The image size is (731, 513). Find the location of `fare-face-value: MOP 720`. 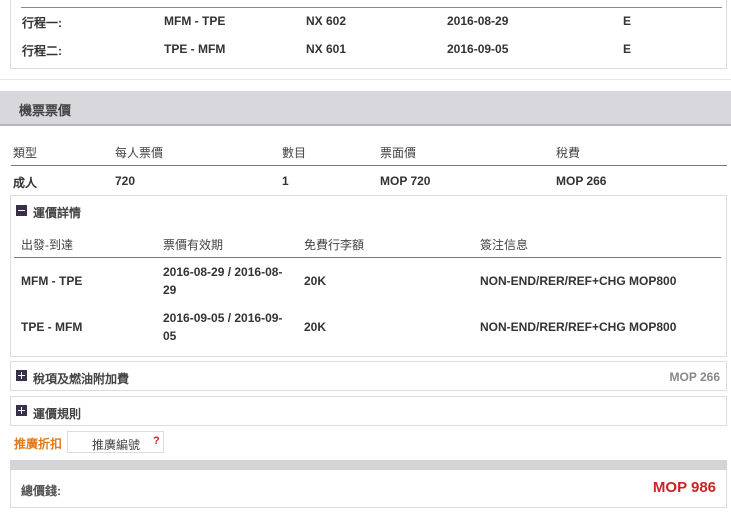

fare-face-value: MOP 720 is located at coordinates (405, 181).